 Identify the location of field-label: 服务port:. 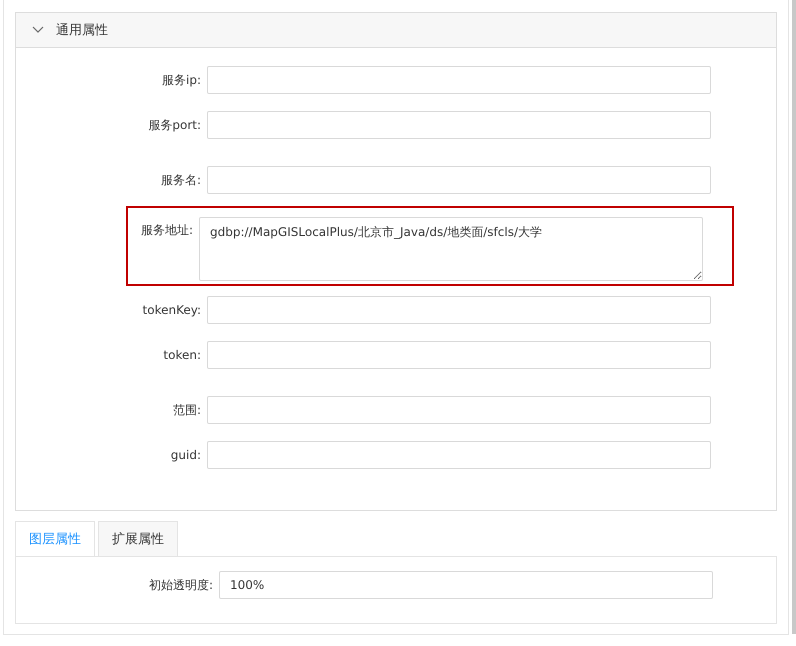
(174, 125).